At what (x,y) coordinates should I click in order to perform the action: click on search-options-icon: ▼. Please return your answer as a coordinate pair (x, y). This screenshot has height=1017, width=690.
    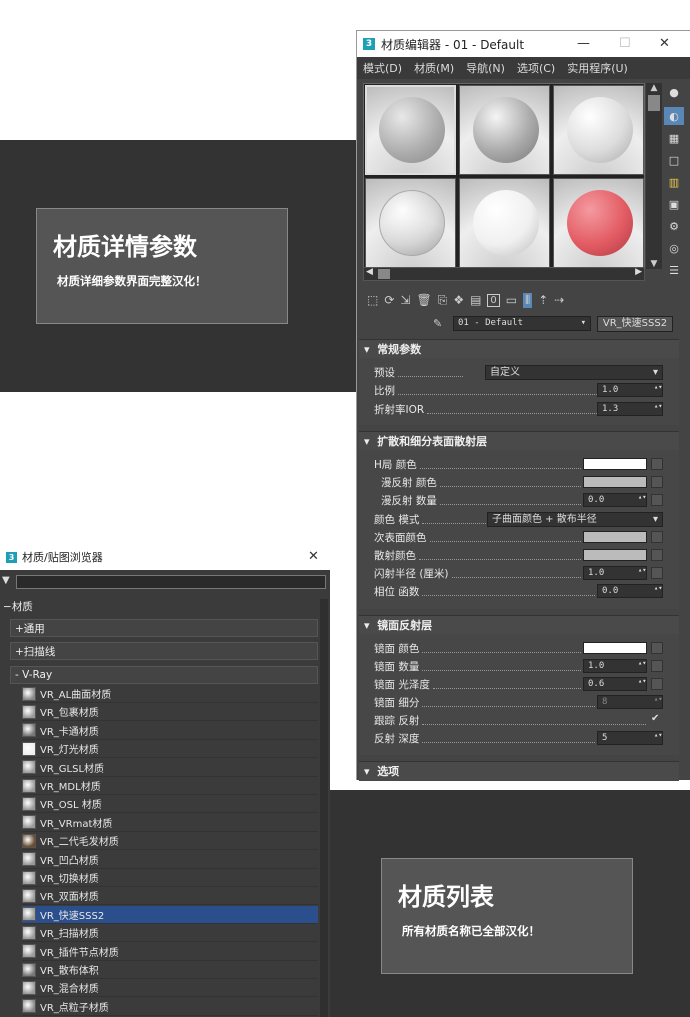
    Looking at the image, I should click on (6, 580).